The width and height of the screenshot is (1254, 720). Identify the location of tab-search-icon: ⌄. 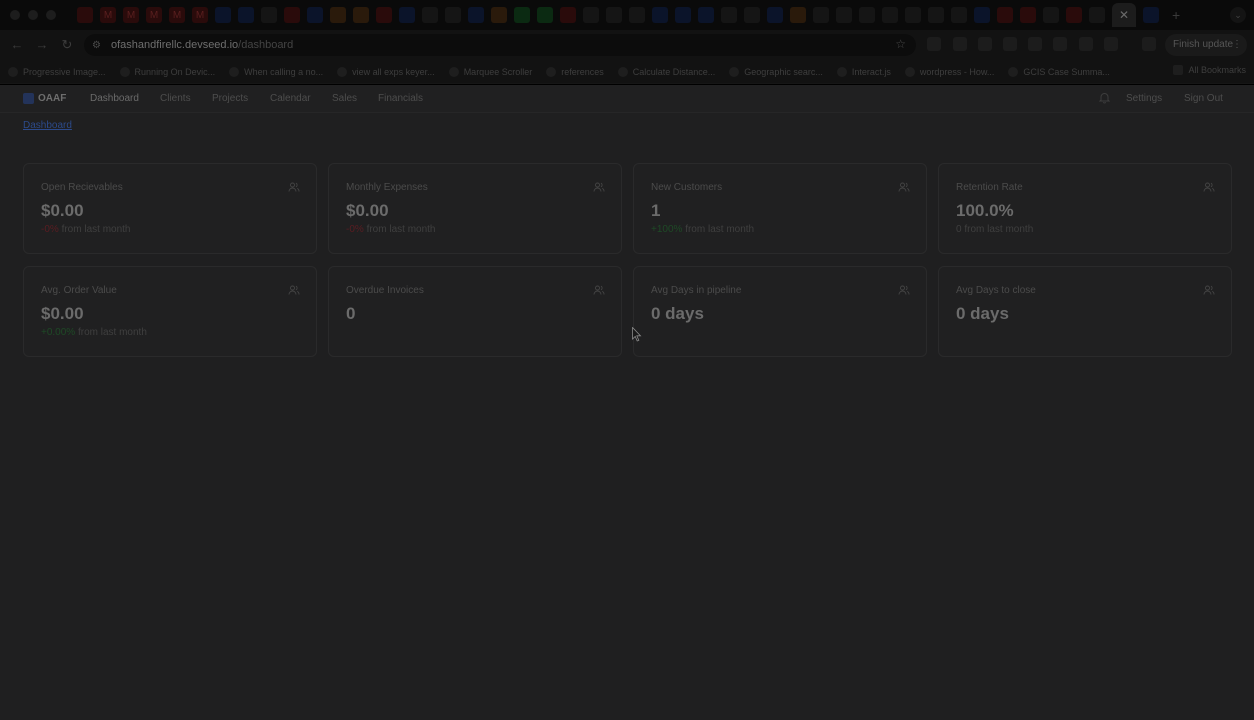
(1238, 15).